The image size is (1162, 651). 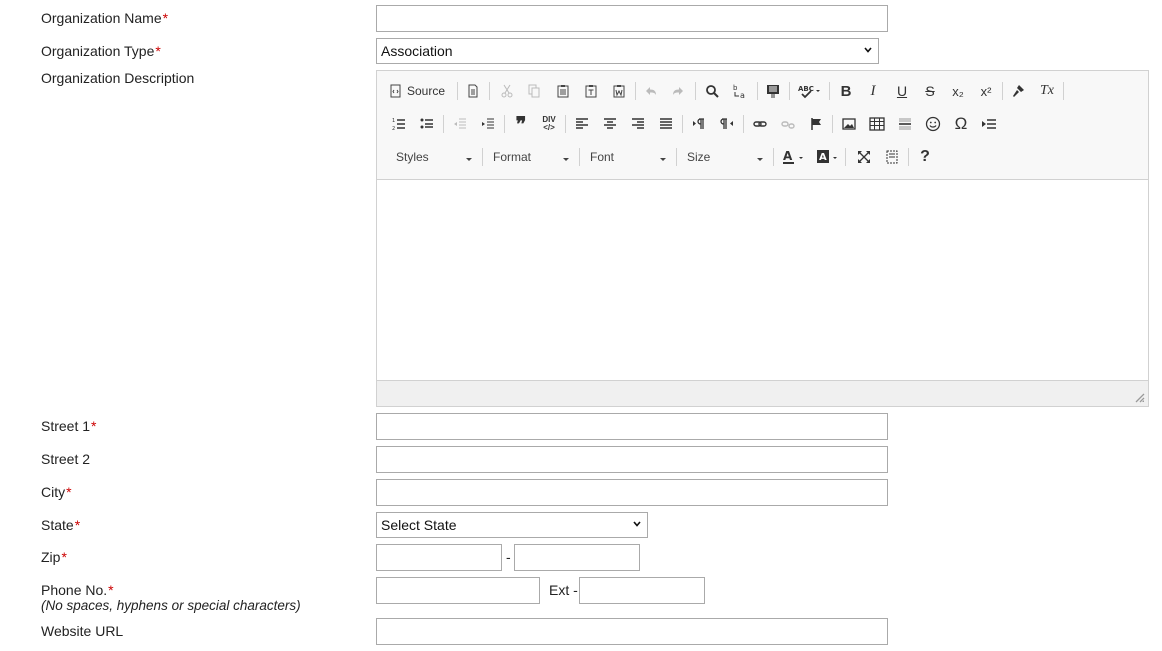 I want to click on superscript-label: x², so click(x=986, y=91).